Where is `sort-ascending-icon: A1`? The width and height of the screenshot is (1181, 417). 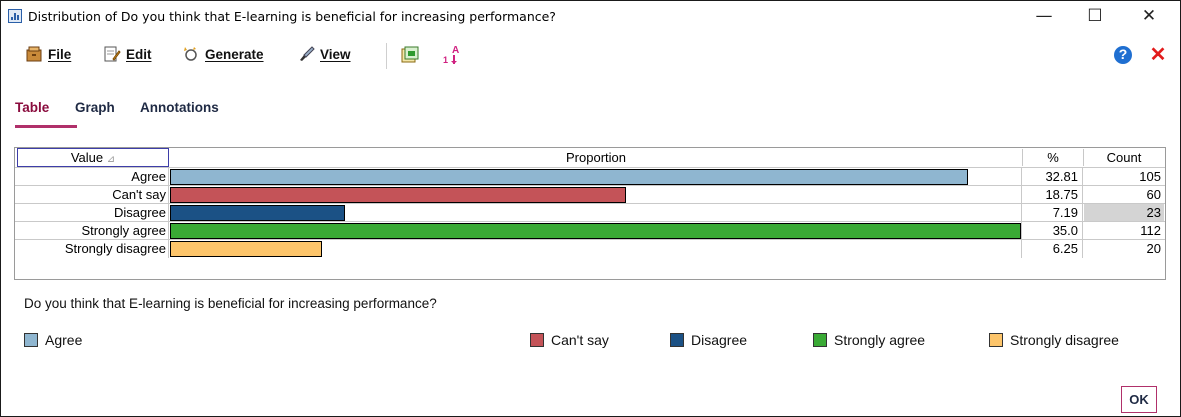
sort-ascending-icon: A1 is located at coordinates (452, 54).